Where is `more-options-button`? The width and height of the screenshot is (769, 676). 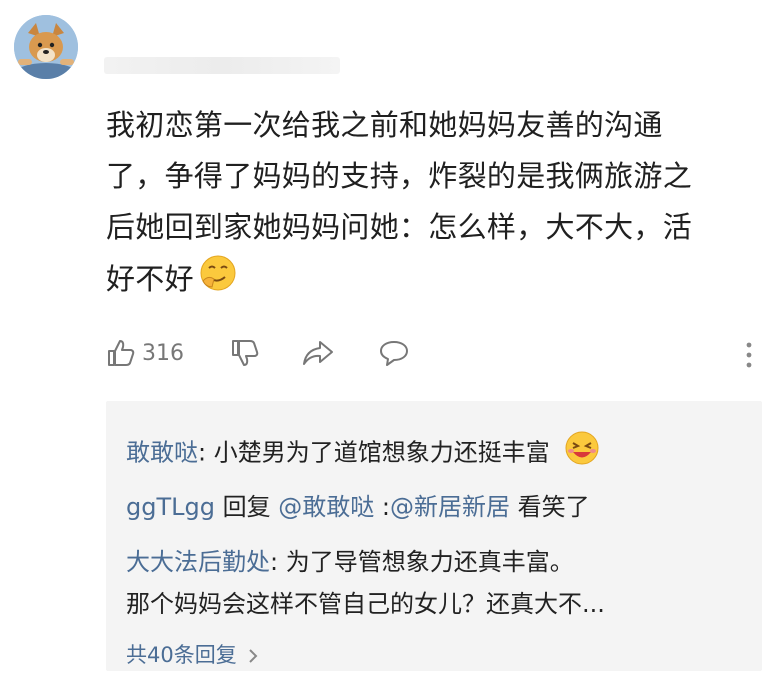 more-options-button is located at coordinates (749, 355).